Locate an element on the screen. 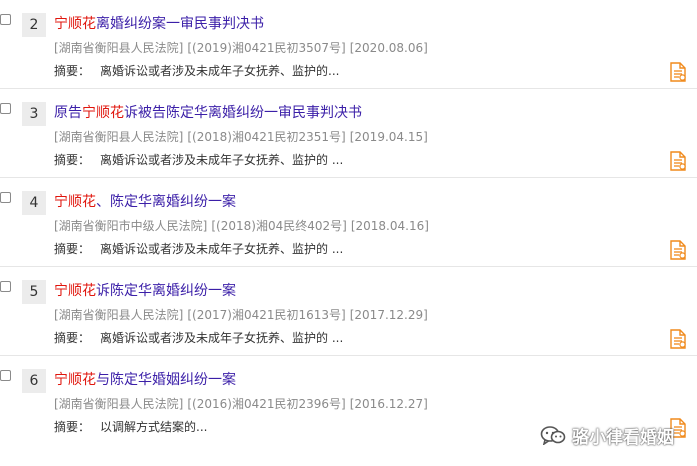  court-name: [湖南省衡阳市中级人民法院] is located at coordinates (131, 226).